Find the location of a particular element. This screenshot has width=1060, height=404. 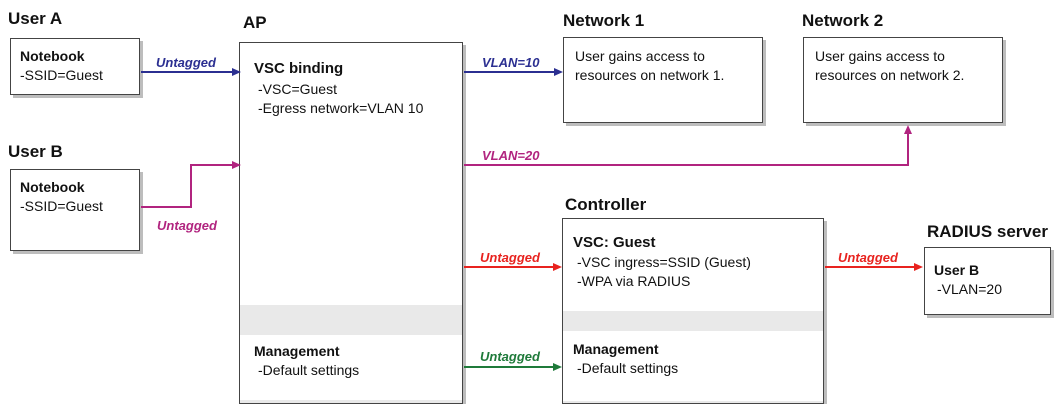

user-b-to-ap-link is located at coordinates (191, 184).